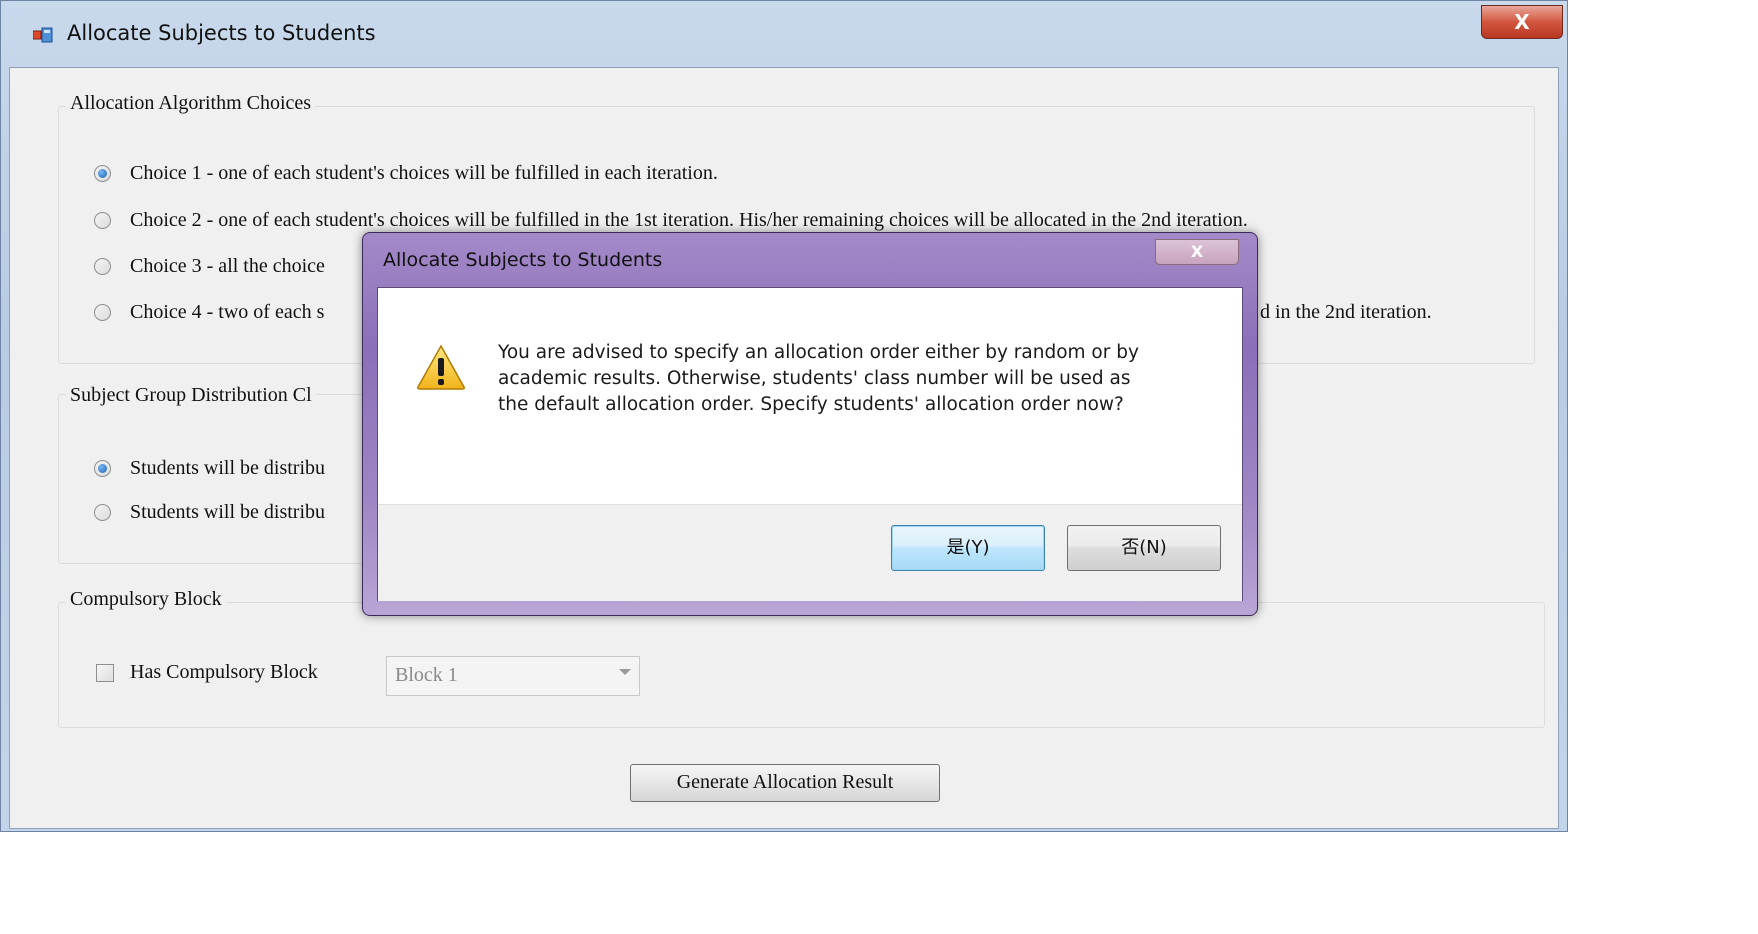 The width and height of the screenshot is (1758, 934). I want to click on choice-4-label: Choice 4 - two of each s, so click(227, 312).